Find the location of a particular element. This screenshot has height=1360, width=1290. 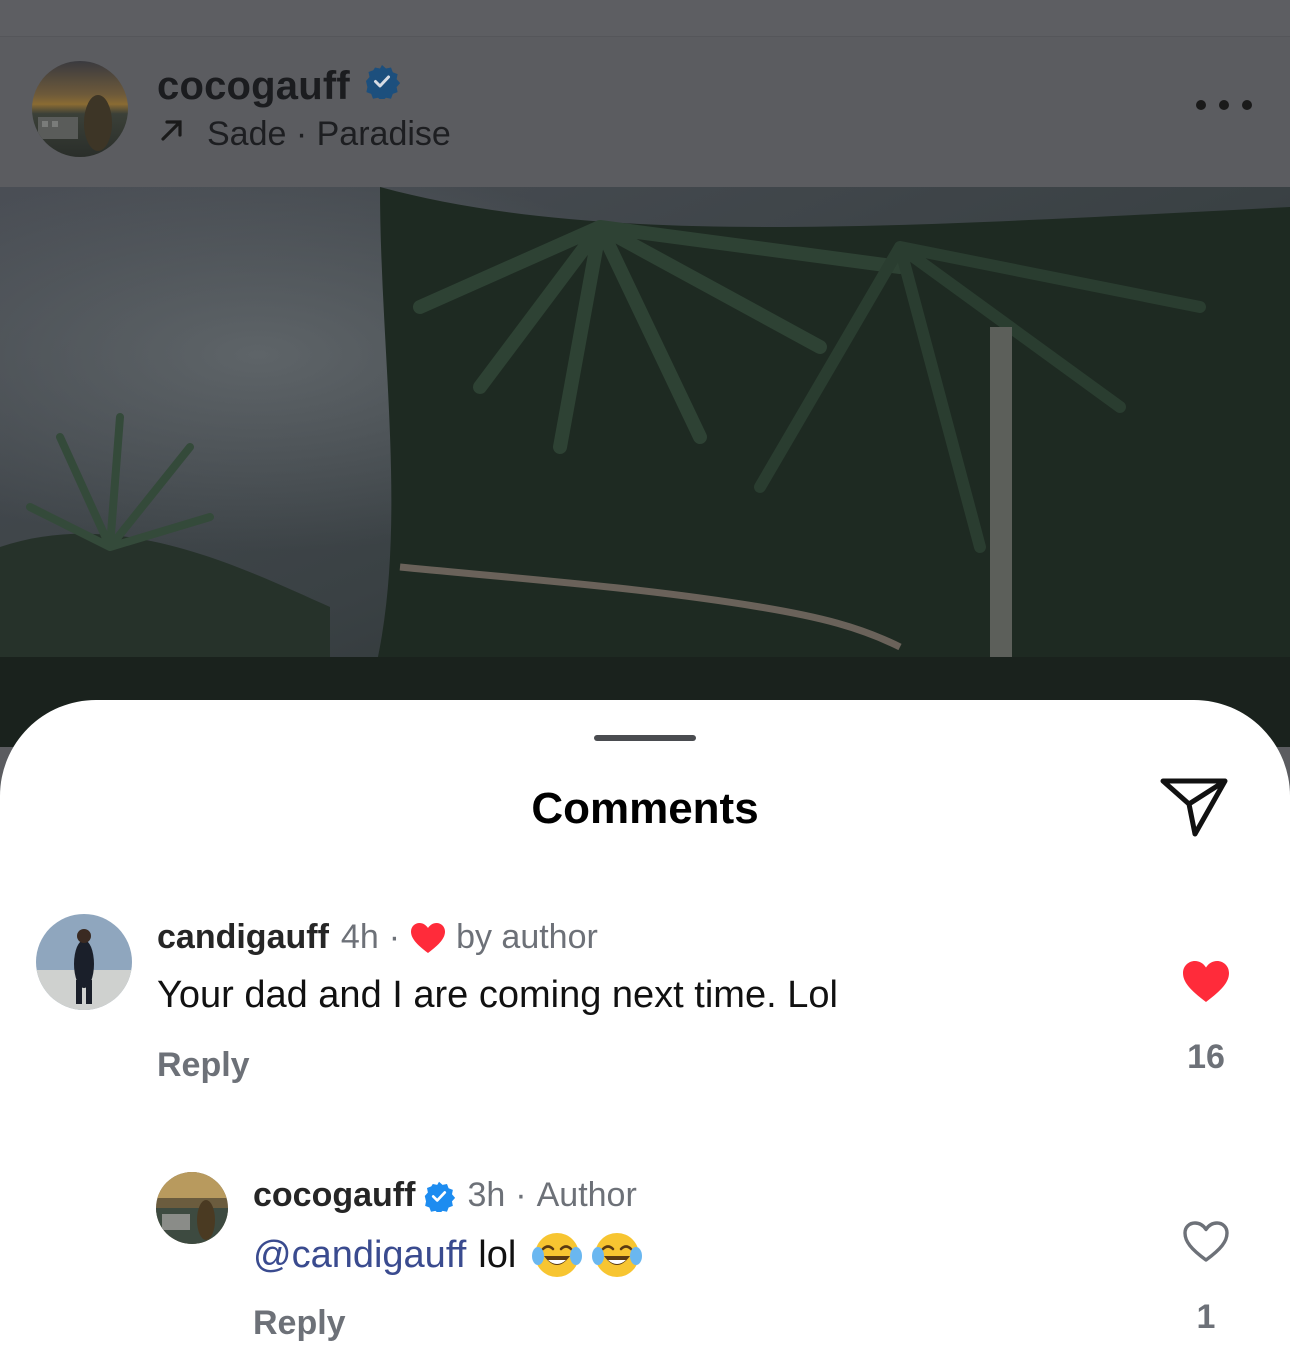

post-username: cocogauff is located at coordinates (279, 86).